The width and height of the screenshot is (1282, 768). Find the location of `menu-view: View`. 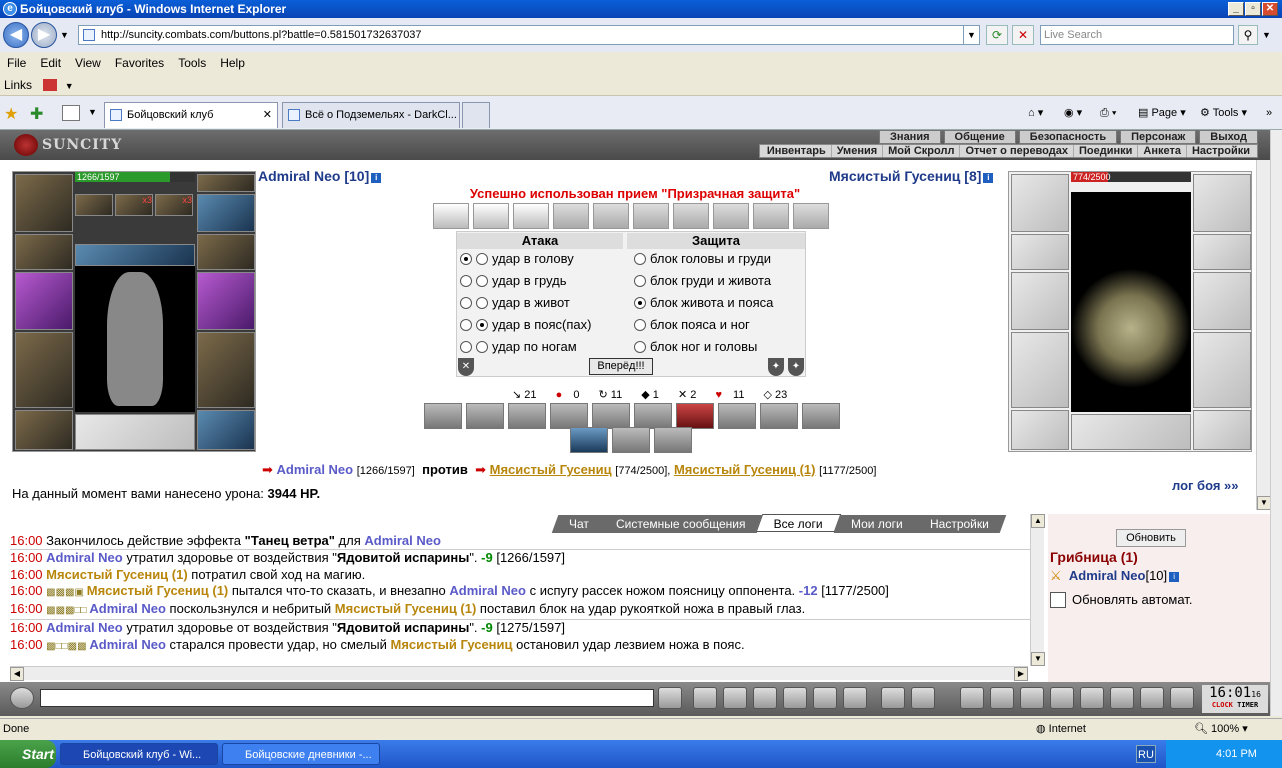

menu-view: View is located at coordinates (88, 63).